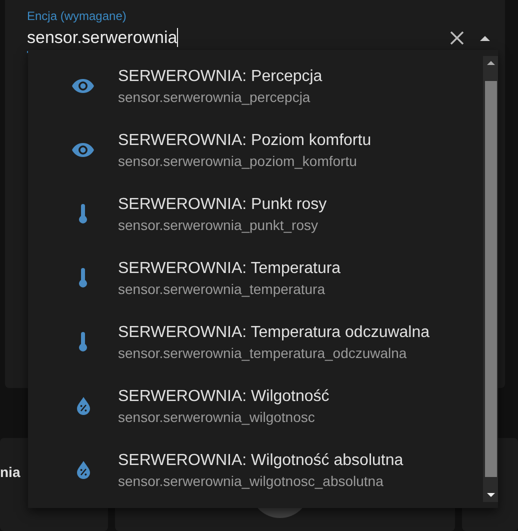 The height and width of the screenshot is (531, 518). What do you see at coordinates (222, 205) in the screenshot?
I see `entity-name: SERWEROWNIA: Punkt rosy` at bounding box center [222, 205].